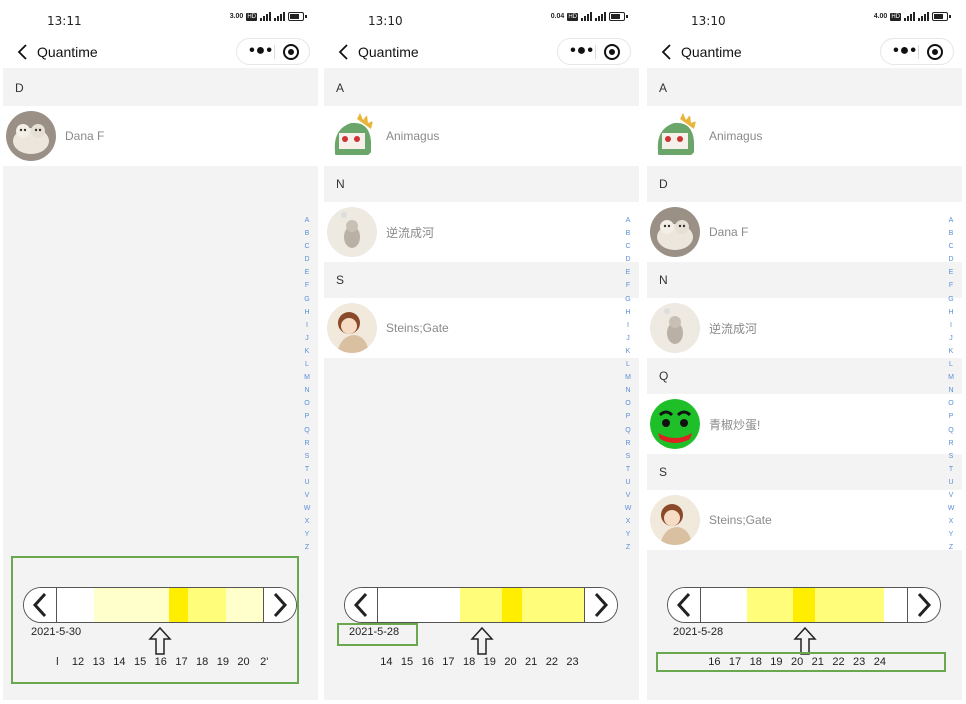 The width and height of the screenshot is (966, 704). I want to click on index-letter: Q, so click(951, 430).